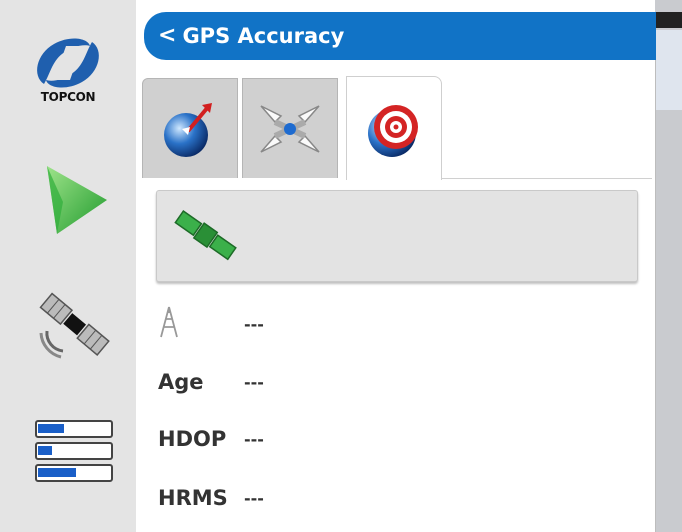 Image resolution: width=682 pixels, height=532 pixels. What do you see at coordinates (211, 382) in the screenshot?
I see `age-row: Age ---` at bounding box center [211, 382].